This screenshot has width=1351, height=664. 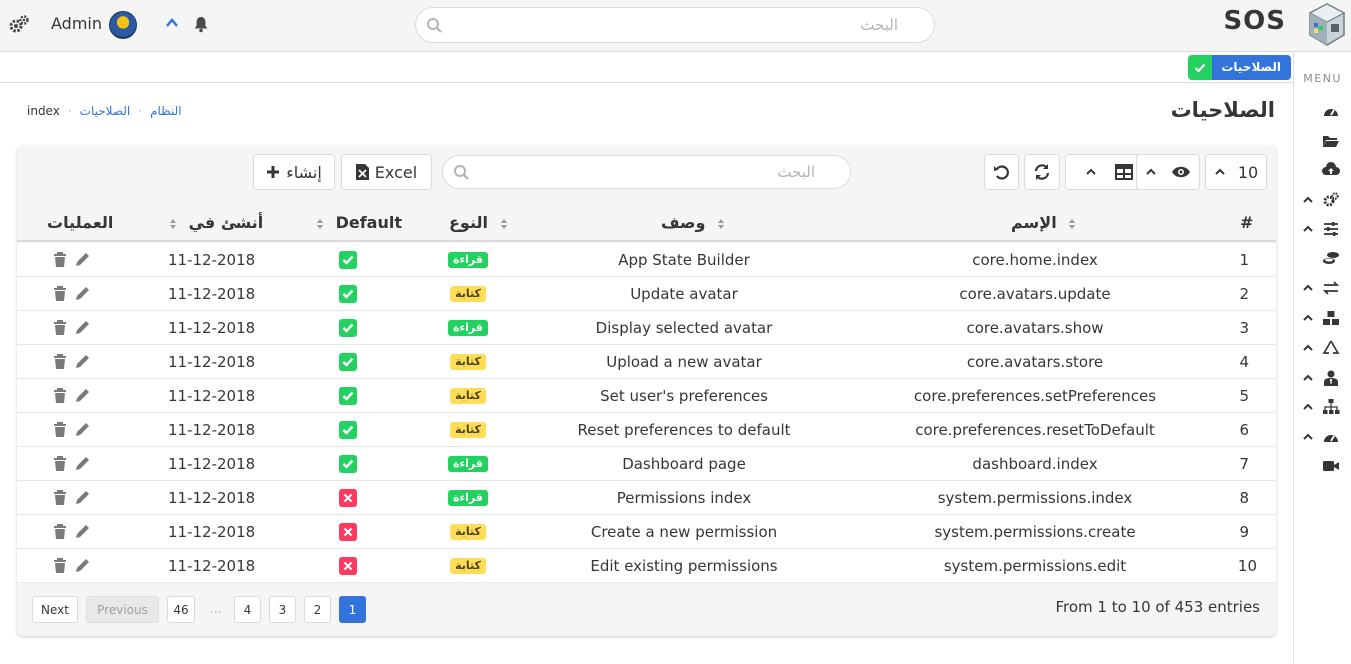 I want to click on brand-name: SOS, so click(x=1254, y=21).